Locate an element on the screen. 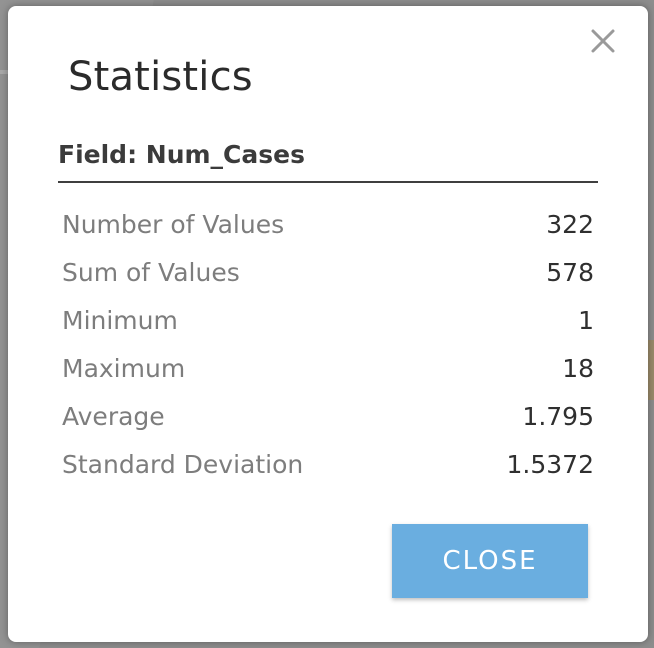  stat-row-average: Average 1.795 is located at coordinates (328, 416).